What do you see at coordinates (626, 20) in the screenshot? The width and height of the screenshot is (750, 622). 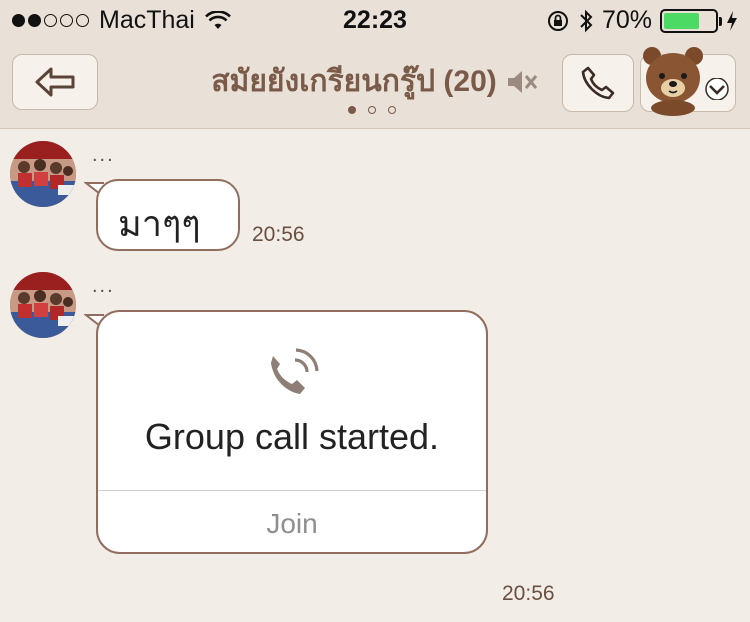 I see `battery-percent: 70%` at bounding box center [626, 20].